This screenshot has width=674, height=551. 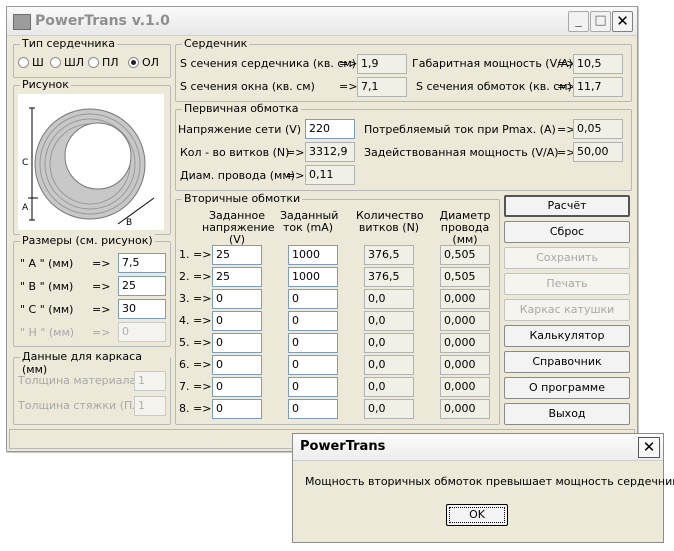 What do you see at coordinates (390, 221) in the screenshot?
I see `header-turns: Количество витков (N)` at bounding box center [390, 221].